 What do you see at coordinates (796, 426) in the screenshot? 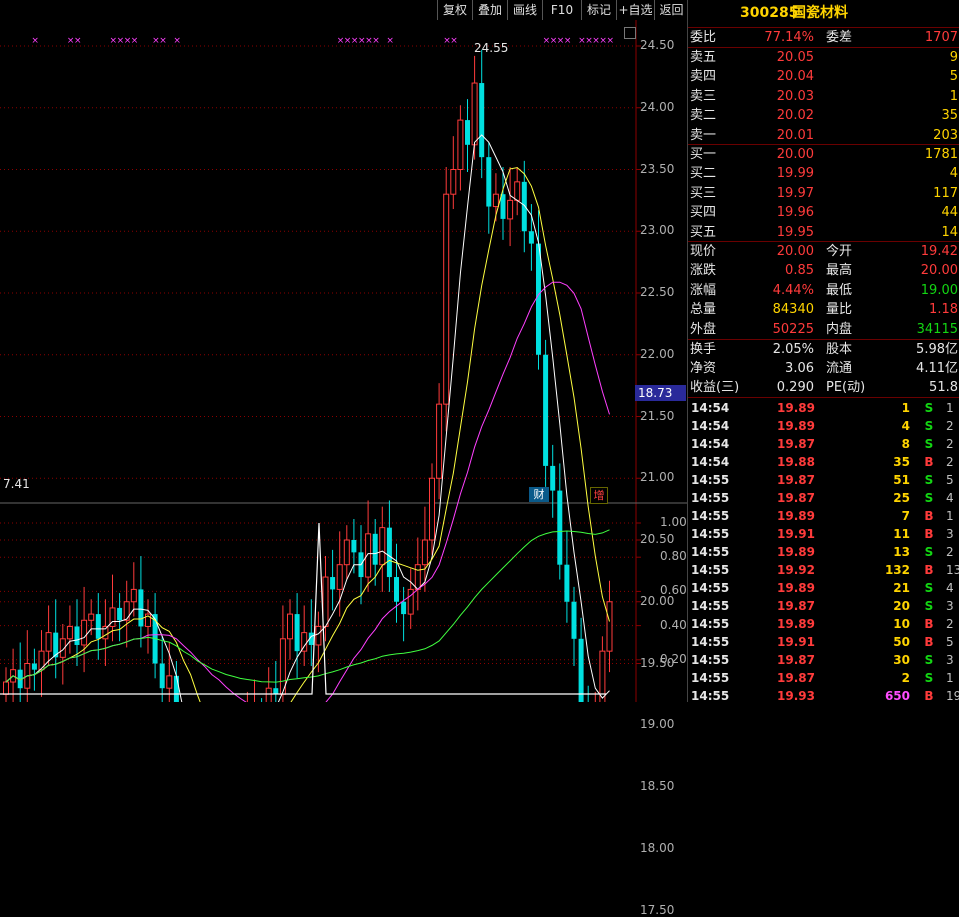
I see `trade-price: 19.89` at bounding box center [796, 426].